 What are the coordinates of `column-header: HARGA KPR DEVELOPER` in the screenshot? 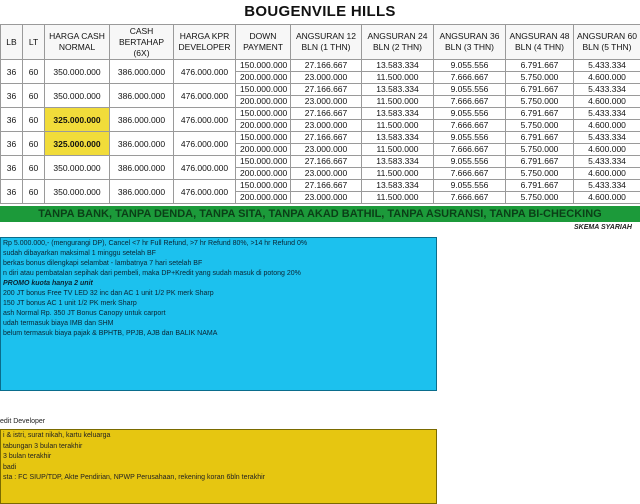 It's located at (205, 42).